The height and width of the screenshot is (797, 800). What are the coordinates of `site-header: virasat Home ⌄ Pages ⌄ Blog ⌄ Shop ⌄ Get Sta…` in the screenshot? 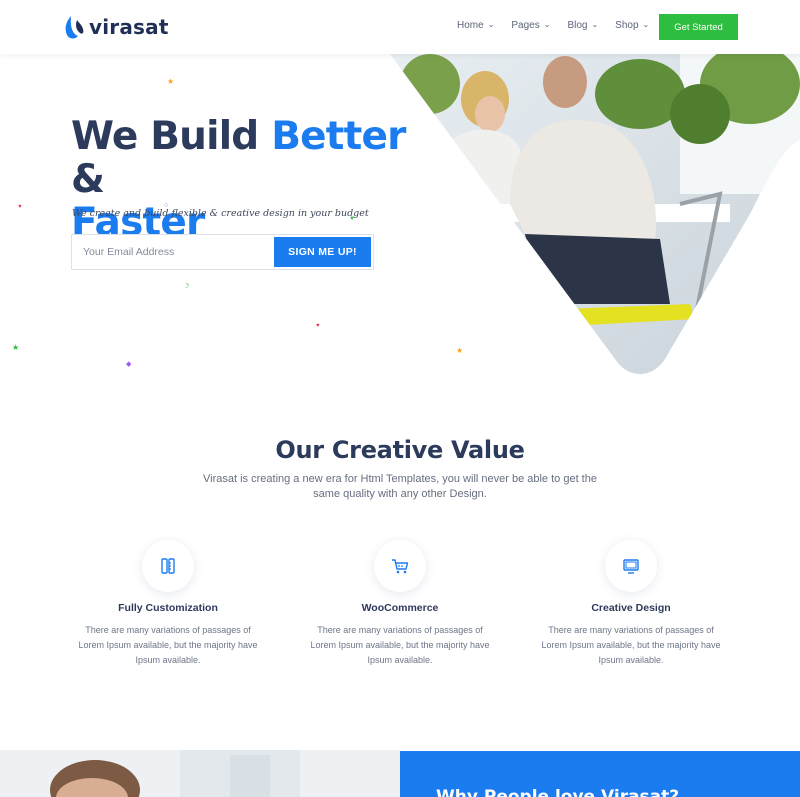 It's located at (400, 27).